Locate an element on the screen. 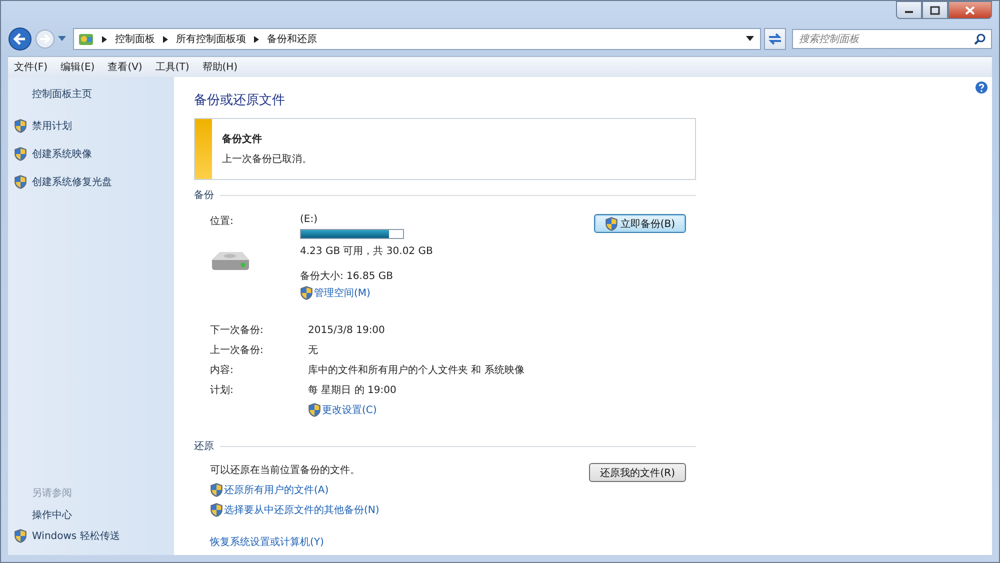  menu-item: 文件(F) is located at coordinates (31, 67).